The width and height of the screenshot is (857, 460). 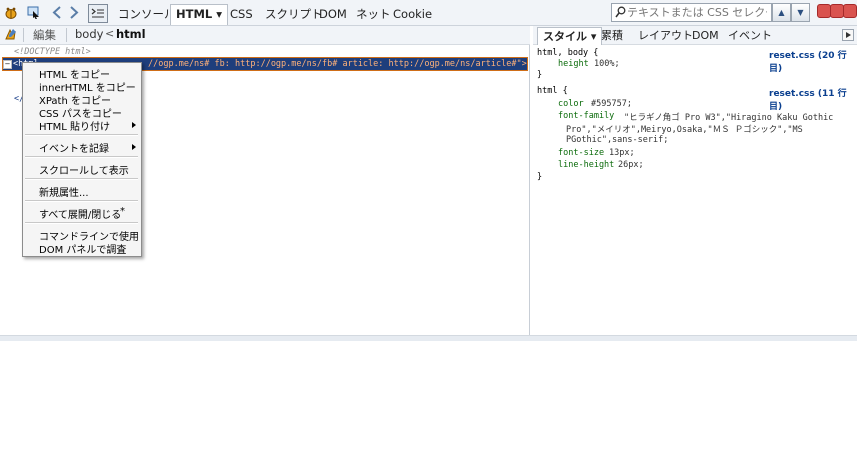 What do you see at coordinates (568, 53) in the screenshot?
I see `css-selector: html, body {` at bounding box center [568, 53].